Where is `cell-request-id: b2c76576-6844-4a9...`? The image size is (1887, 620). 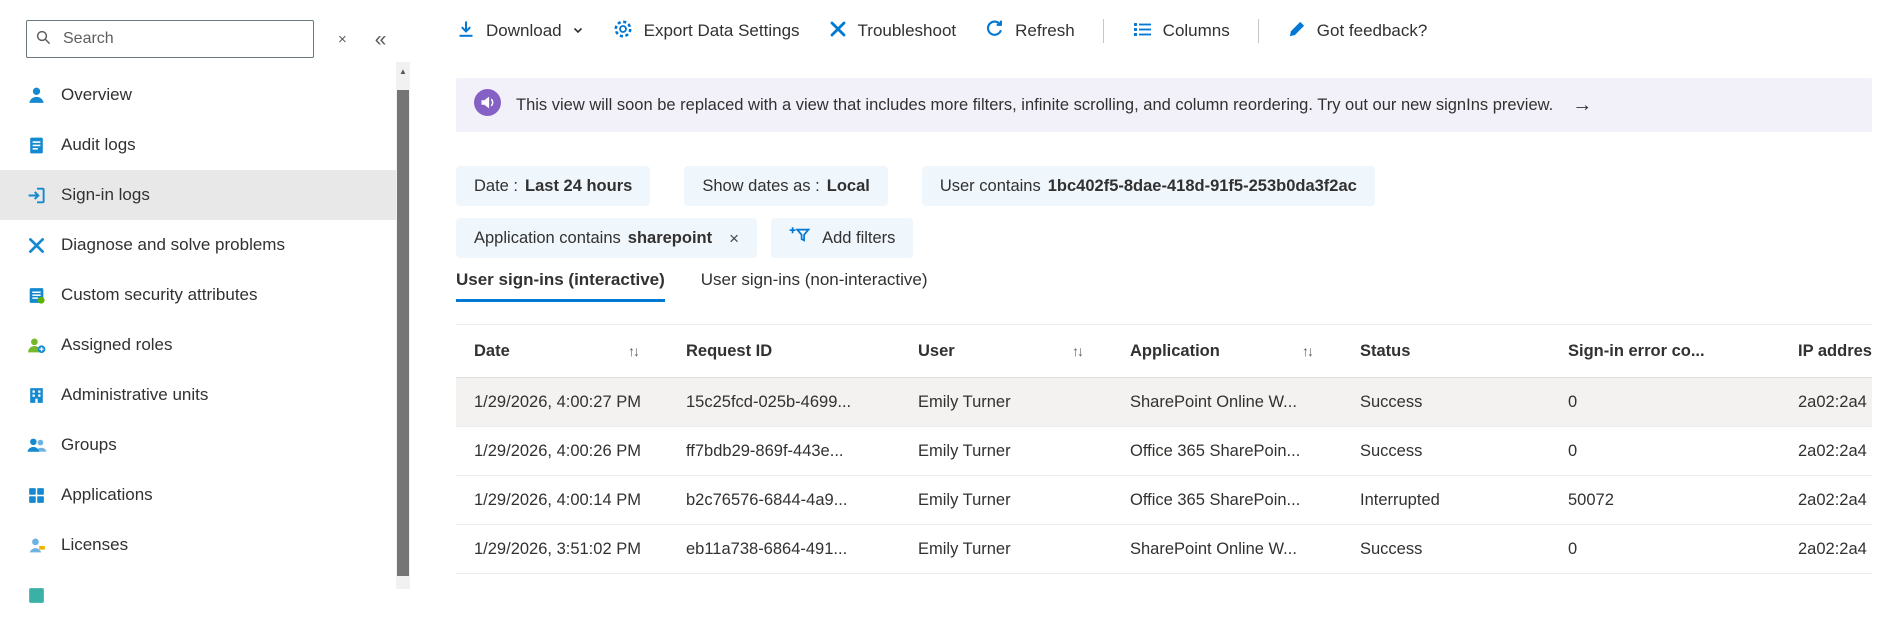
cell-request-id: b2c76576-6844-4a9... is located at coordinates (767, 499).